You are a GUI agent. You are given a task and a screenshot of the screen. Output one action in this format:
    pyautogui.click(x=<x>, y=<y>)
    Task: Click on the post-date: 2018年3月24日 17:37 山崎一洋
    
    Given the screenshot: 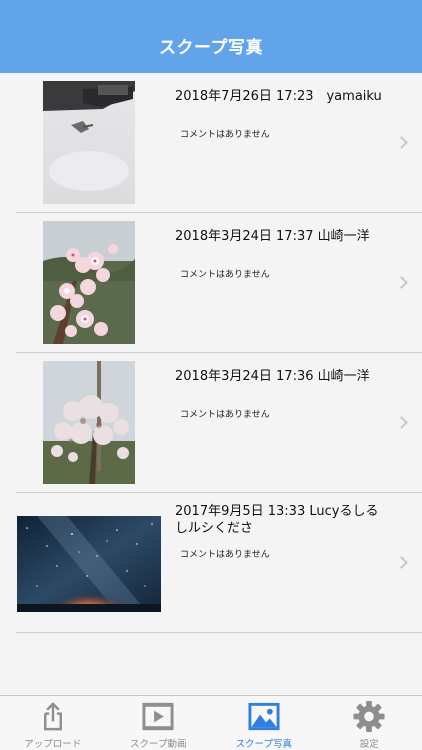 What is the action you would take?
    pyautogui.click(x=272, y=236)
    